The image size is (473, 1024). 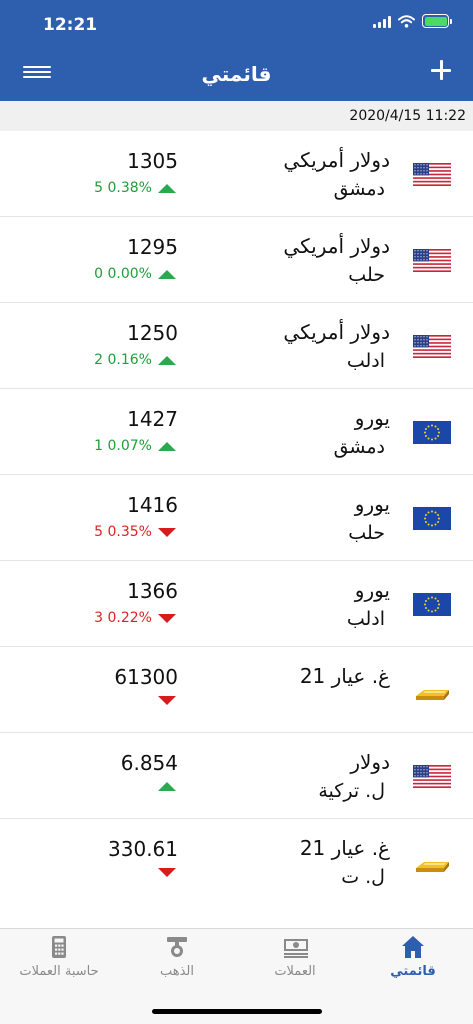 What do you see at coordinates (406, 21) in the screenshot?
I see `wifi-icon` at bounding box center [406, 21].